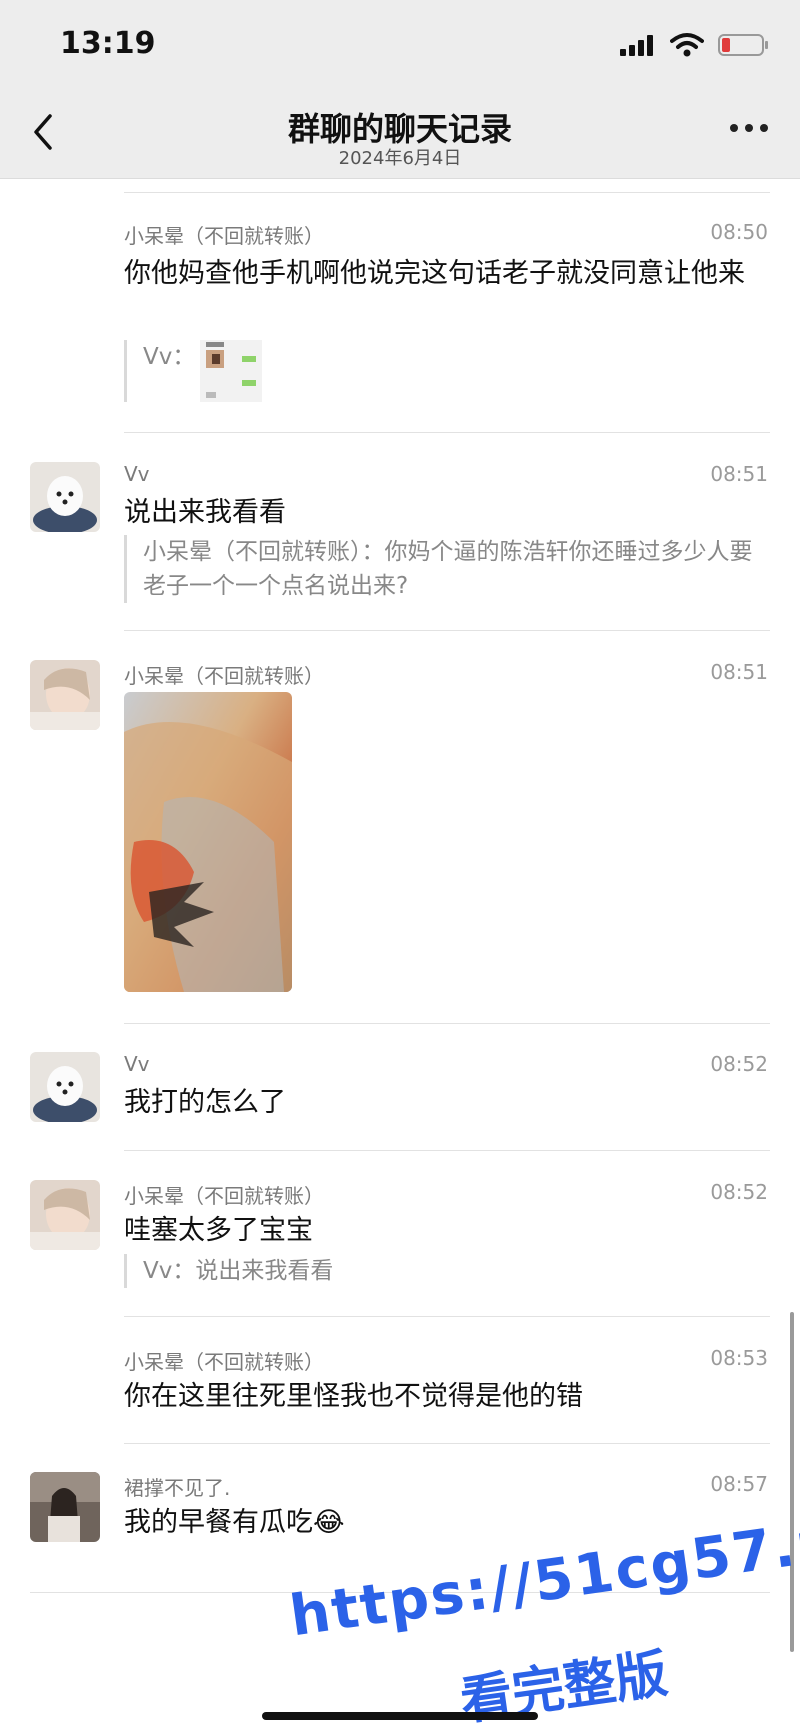 This screenshot has height=1734, width=800. I want to click on battery-icon, so click(743, 45).